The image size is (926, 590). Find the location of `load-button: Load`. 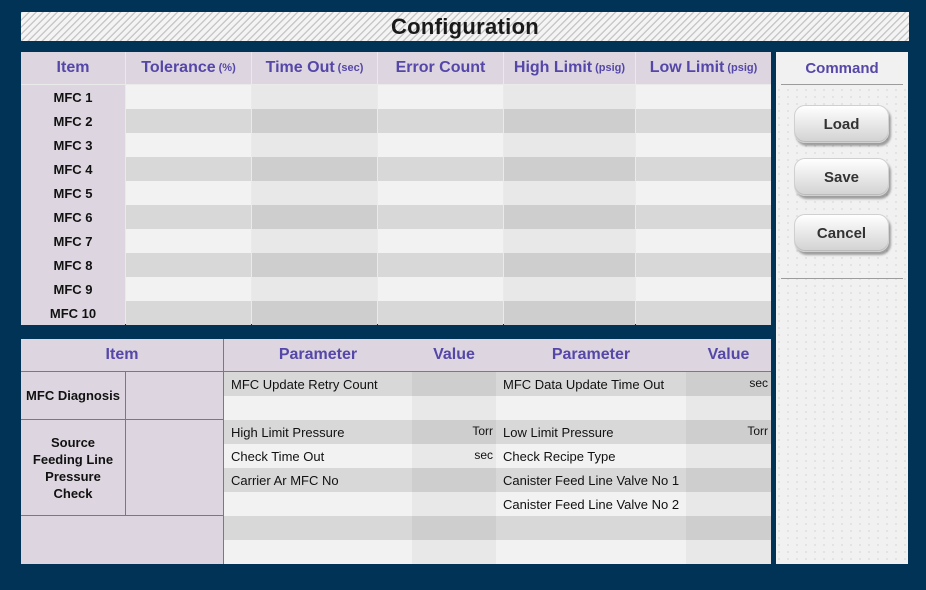

load-button: Load is located at coordinates (841, 124).